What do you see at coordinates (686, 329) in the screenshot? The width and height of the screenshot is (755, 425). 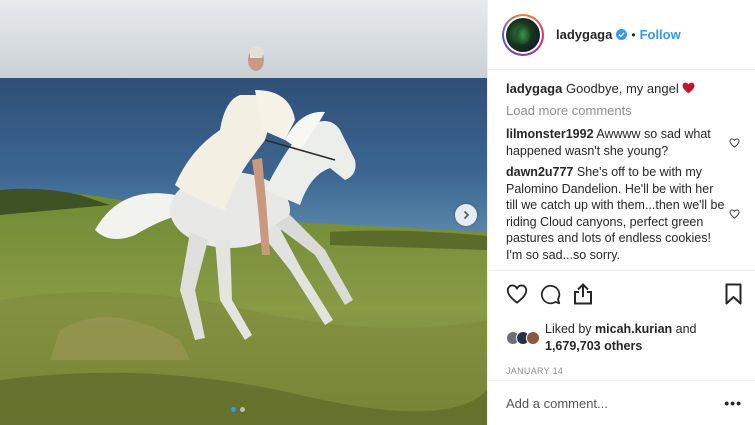 I see `likes-and: and` at bounding box center [686, 329].